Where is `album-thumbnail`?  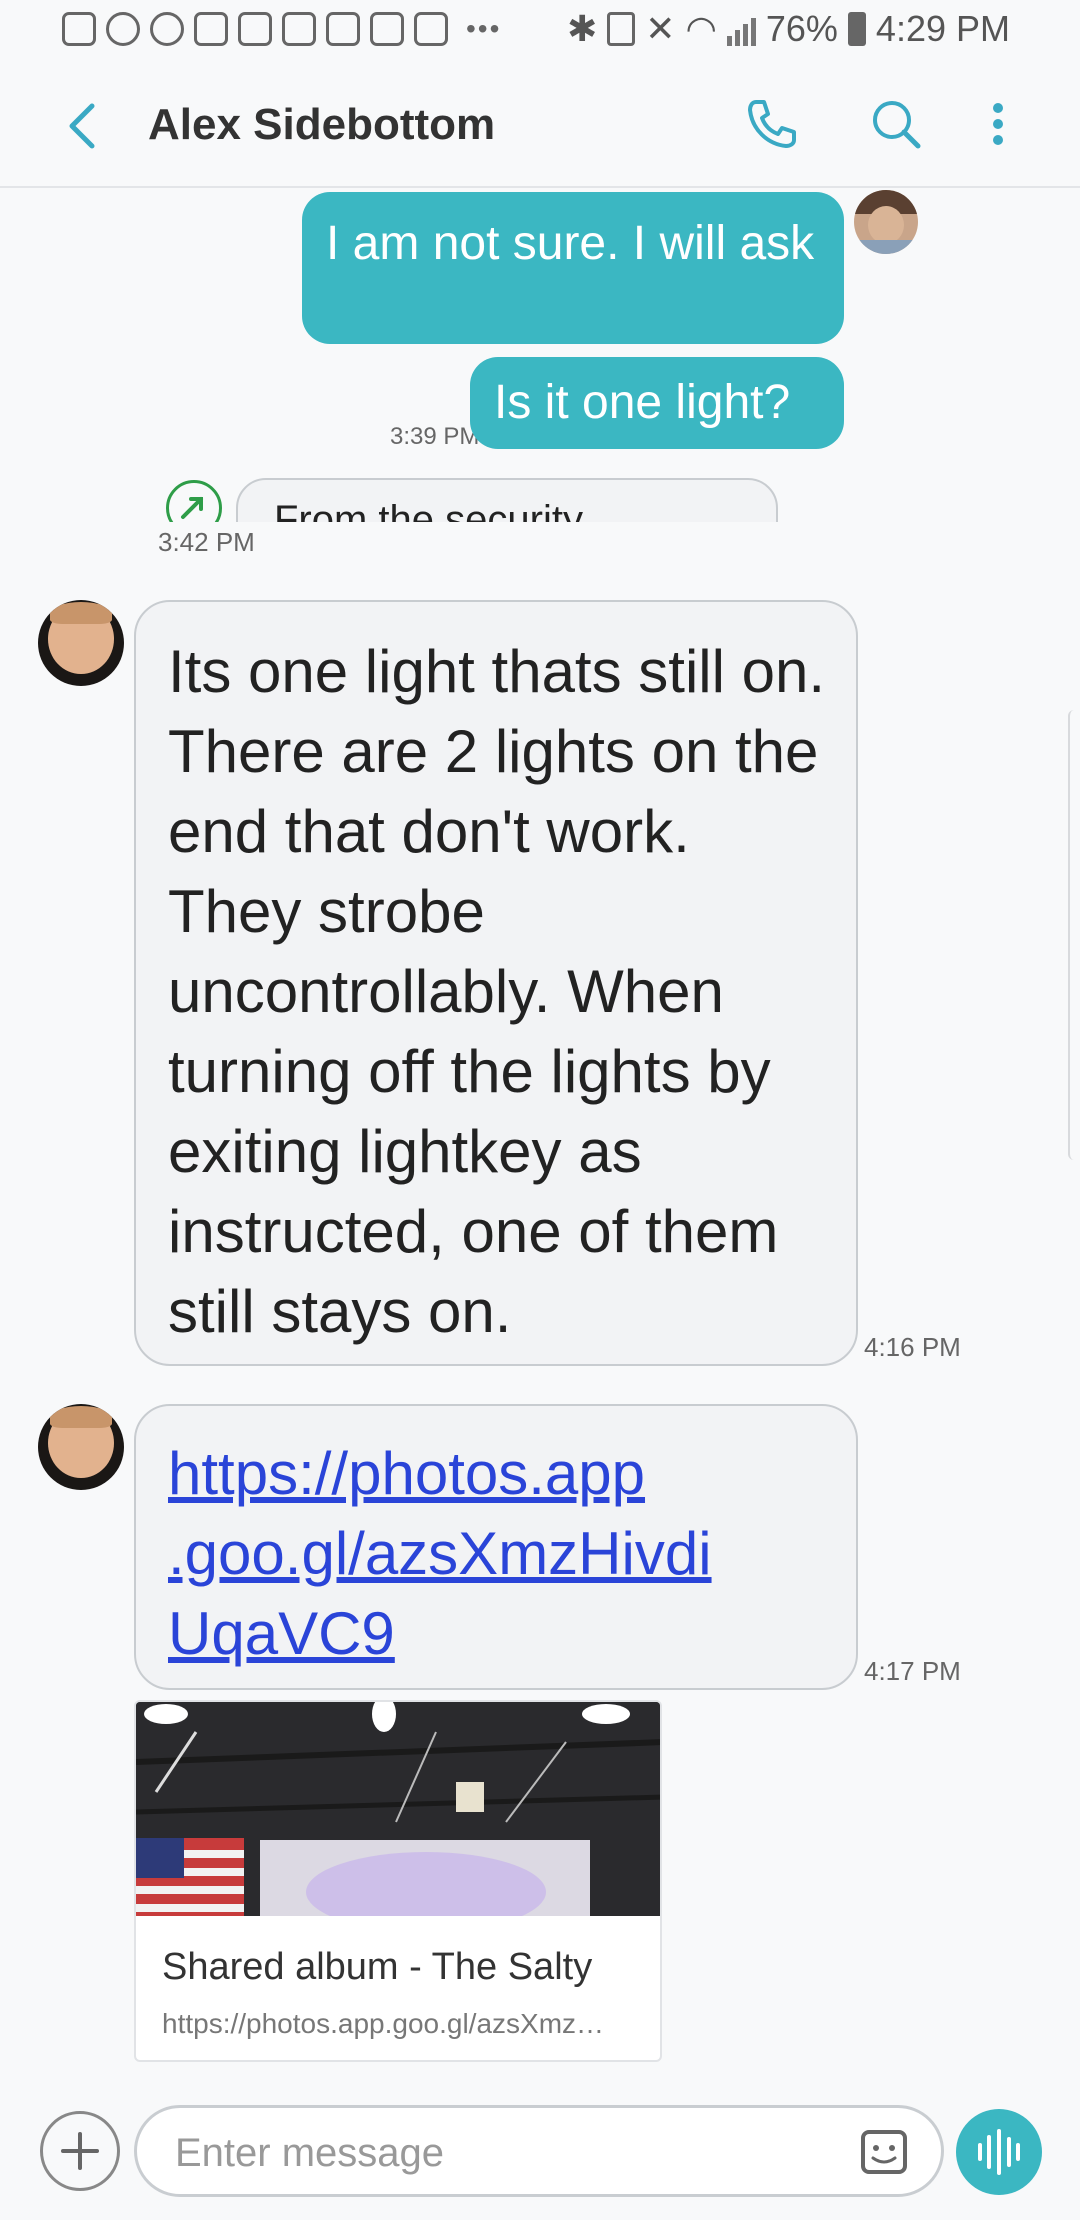 album-thumbnail is located at coordinates (398, 1809).